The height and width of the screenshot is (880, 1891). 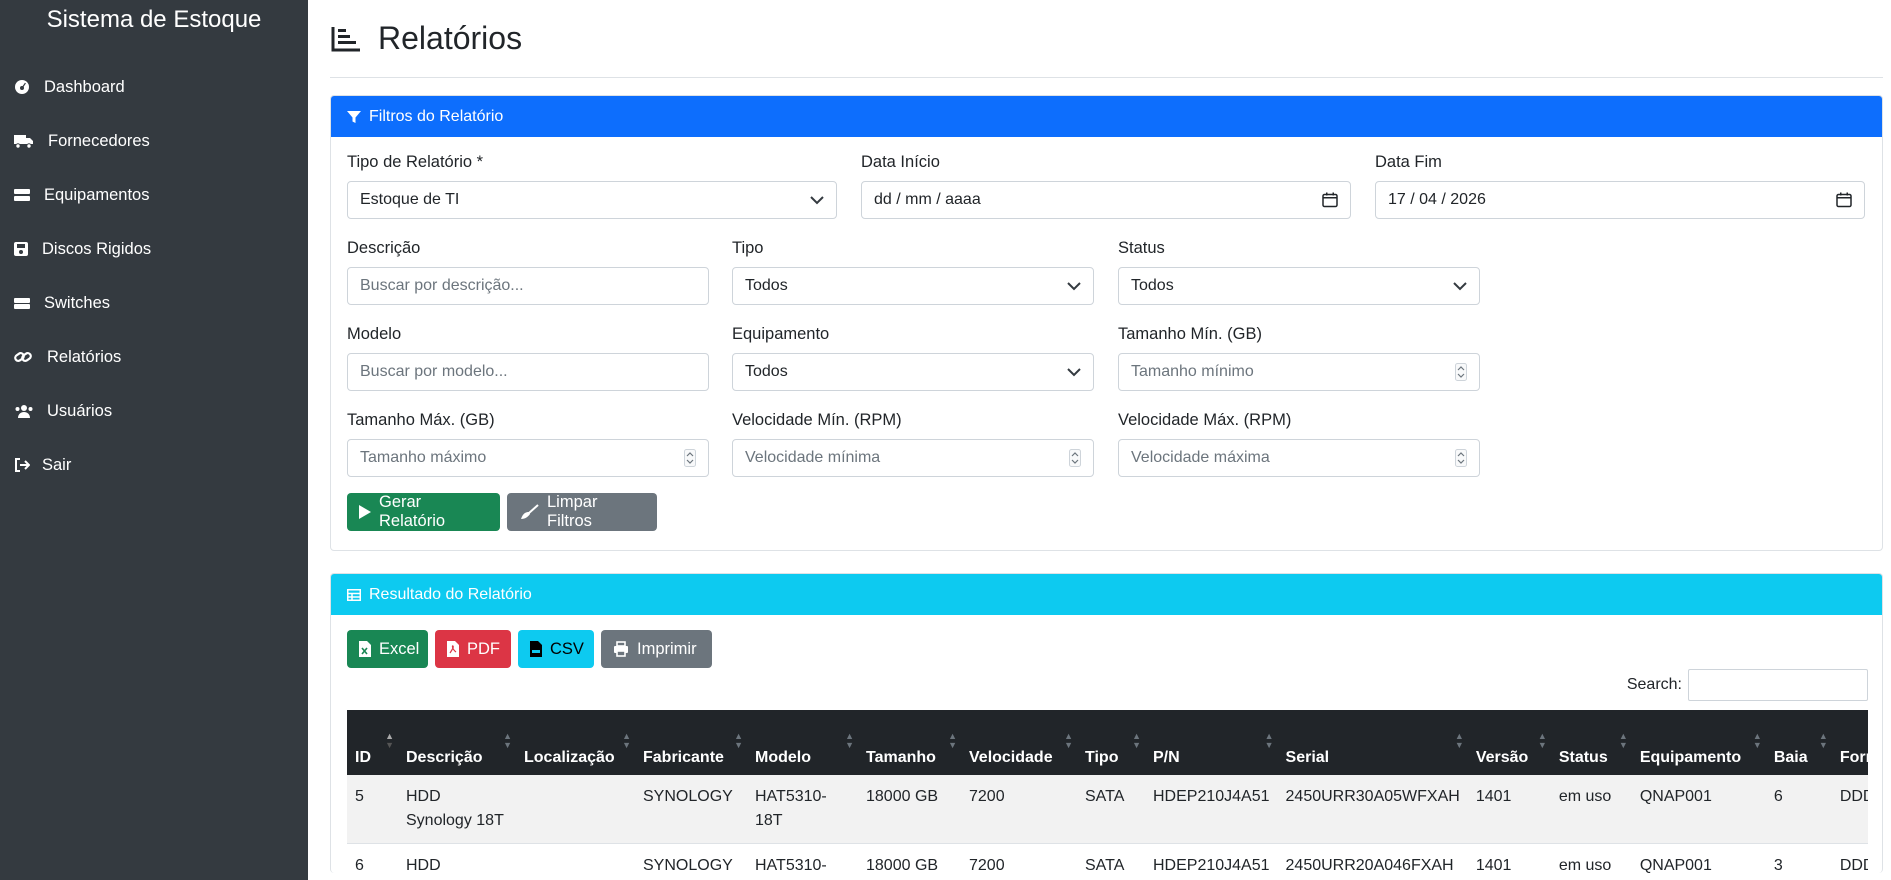 What do you see at coordinates (1299, 458) in the screenshot?
I see `velocidade-max-input: Velocidade máxima` at bounding box center [1299, 458].